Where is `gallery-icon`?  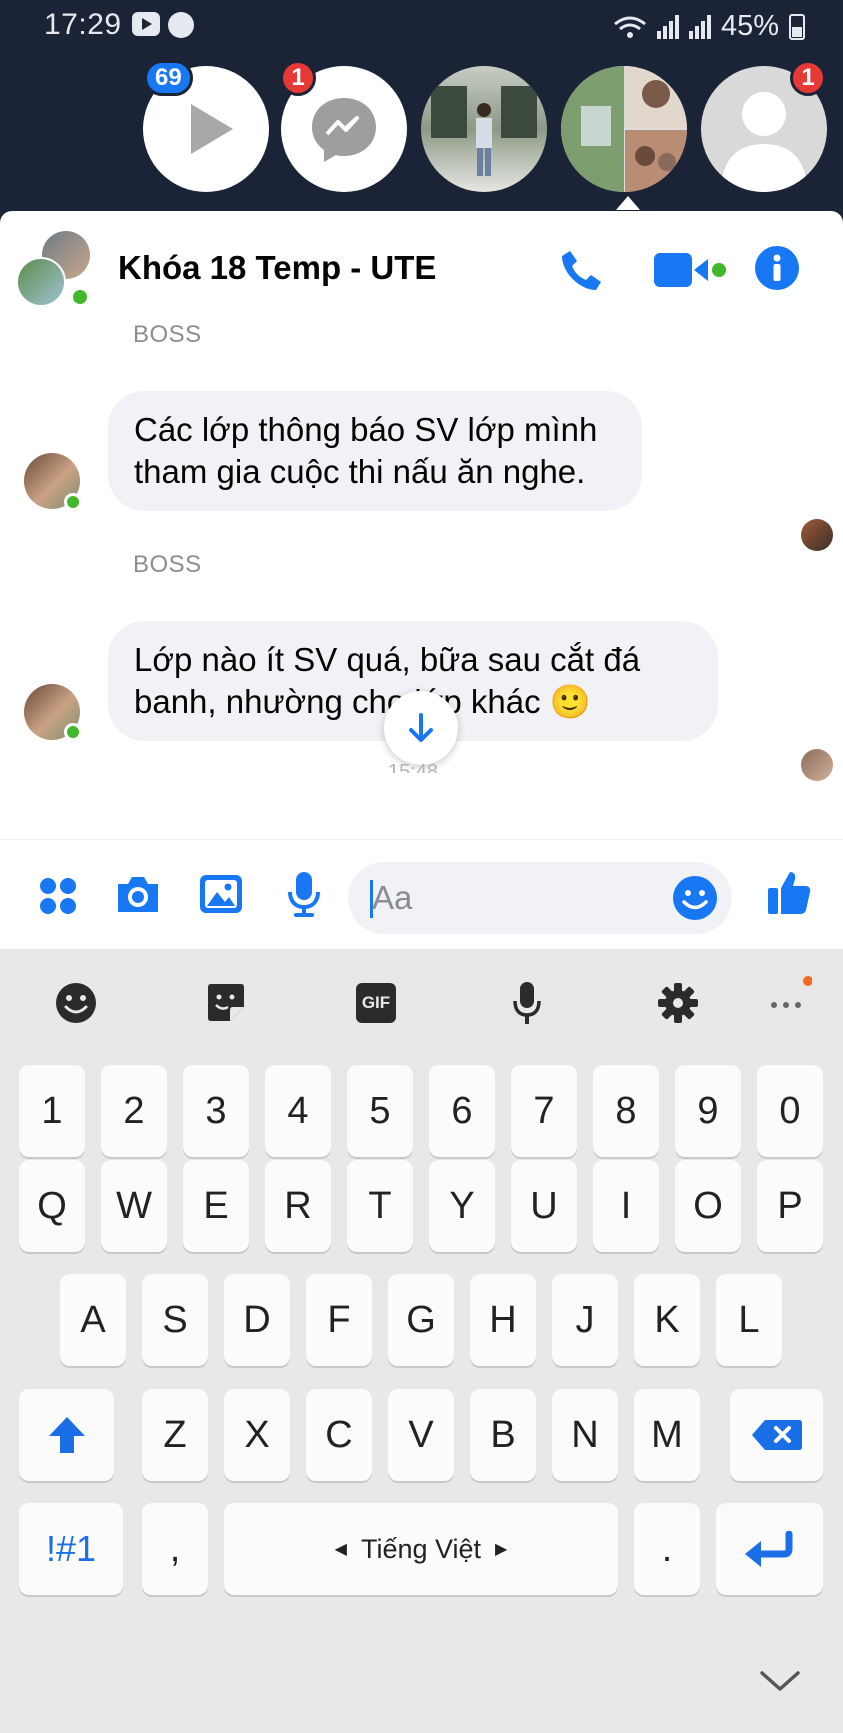
gallery-icon is located at coordinates (221, 896).